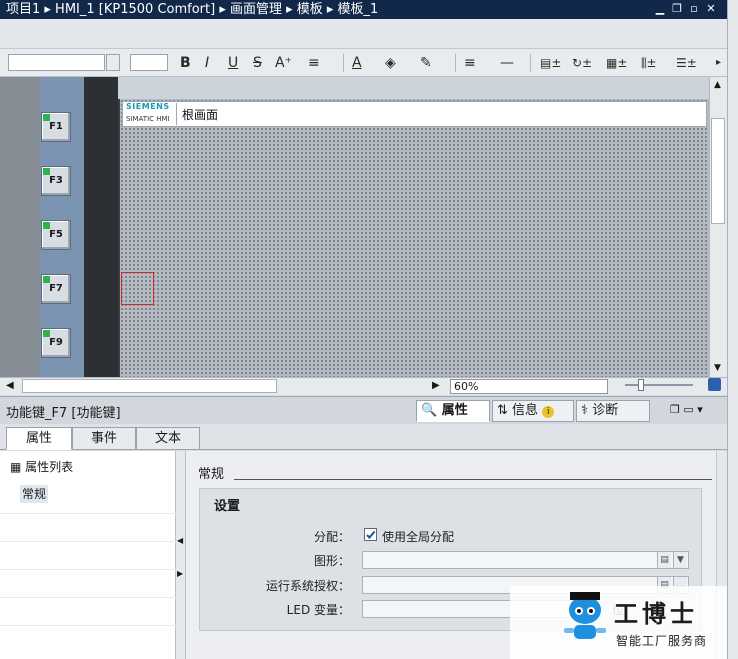 This screenshot has width=738, height=659. I want to click on minimize-icon: ▁, so click(660, 9).